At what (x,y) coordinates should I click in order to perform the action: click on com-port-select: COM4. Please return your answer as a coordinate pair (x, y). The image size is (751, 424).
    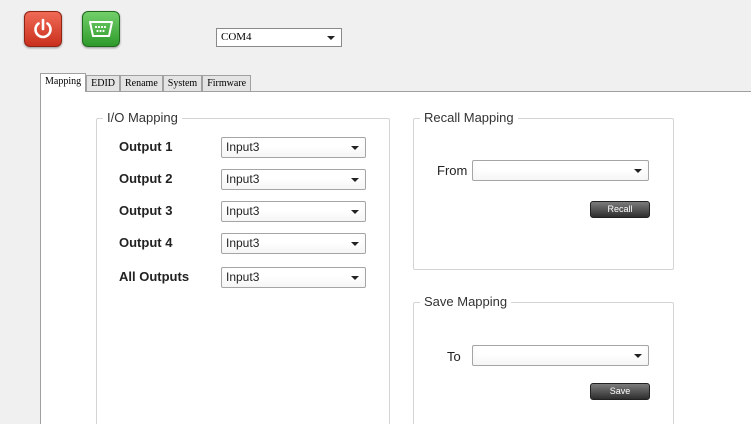
    Looking at the image, I should click on (279, 37).